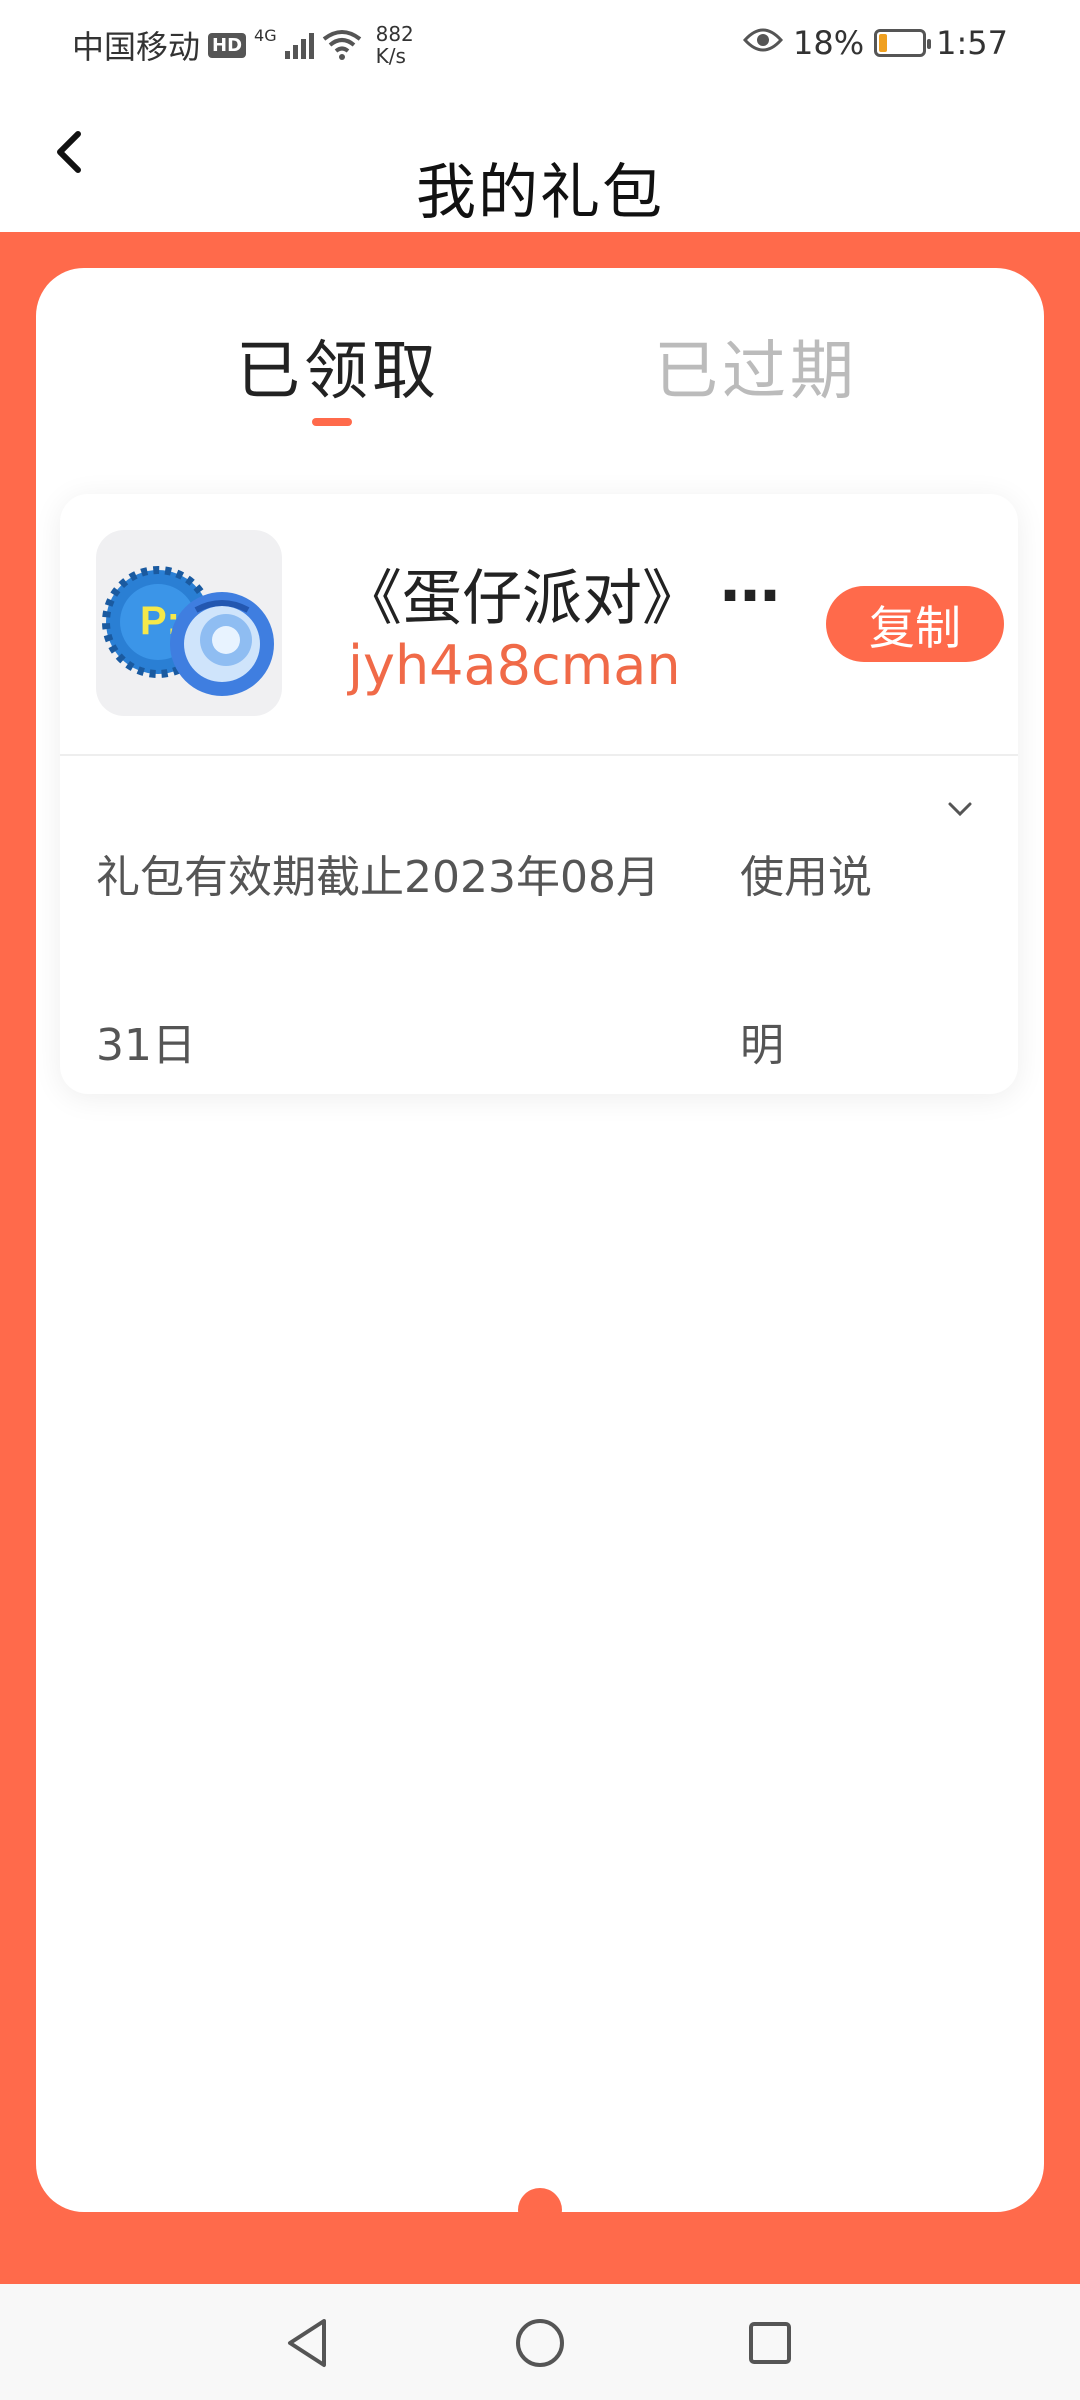 This screenshot has width=1080, height=2400. What do you see at coordinates (299, 45) in the screenshot?
I see `signal-icon` at bounding box center [299, 45].